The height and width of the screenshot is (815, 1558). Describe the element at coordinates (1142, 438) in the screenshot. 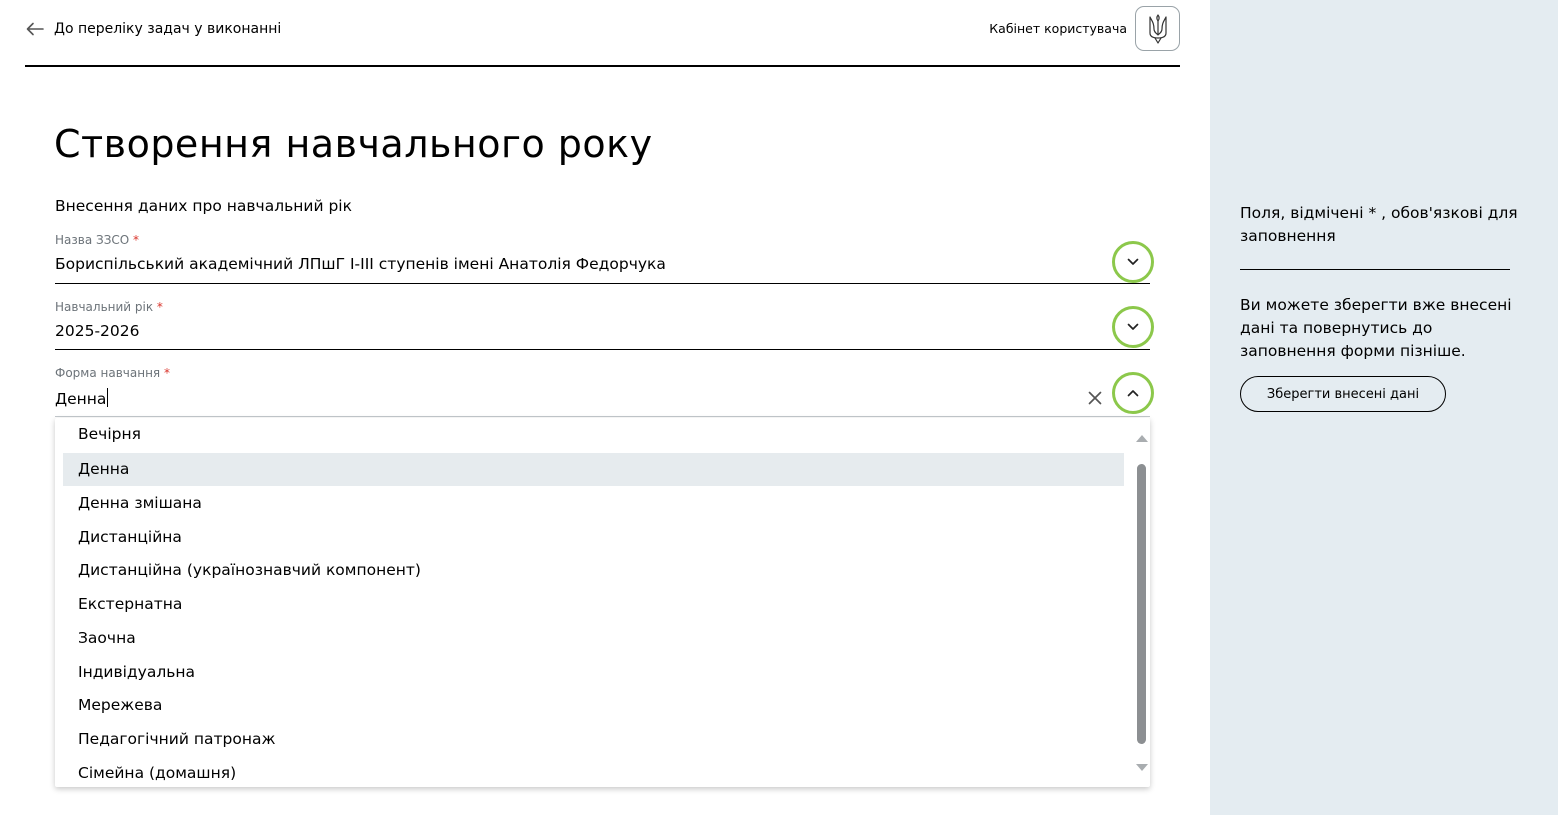

I see `scroll-up-arrow-icon` at that location.